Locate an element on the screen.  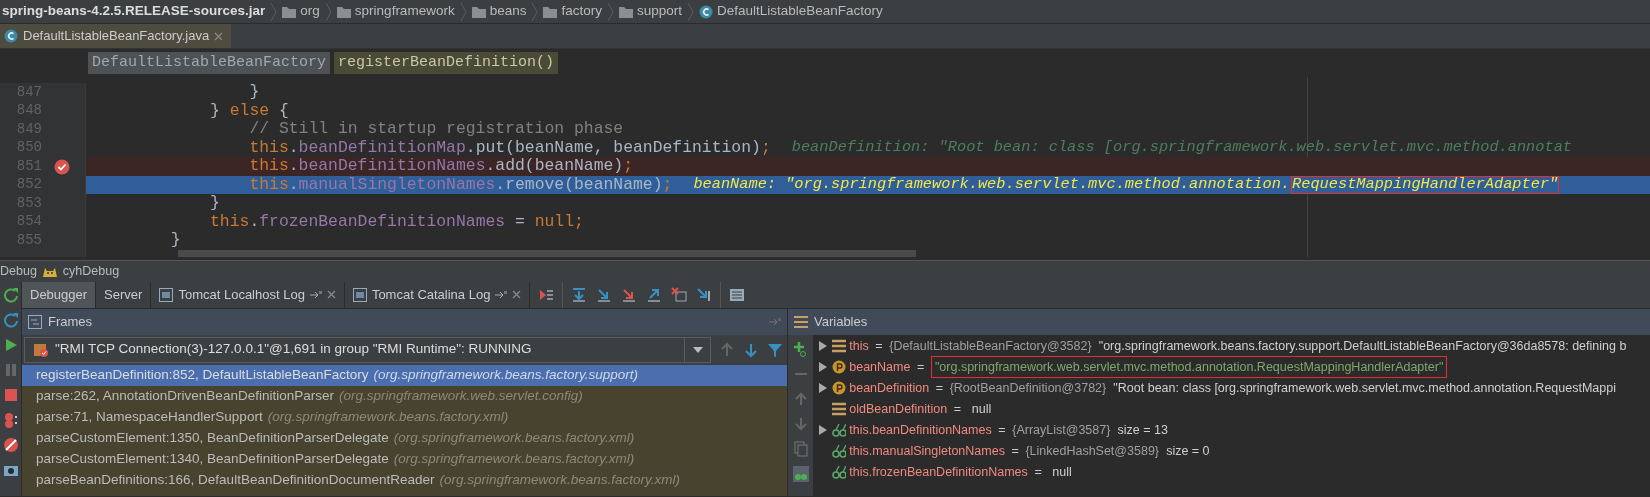
stack-frame-item: parseBeanDefinitions:166, DefaultBeanDefinitionDocumentReader (org.springframework.beans.factory.xml) is located at coordinates (404, 480).